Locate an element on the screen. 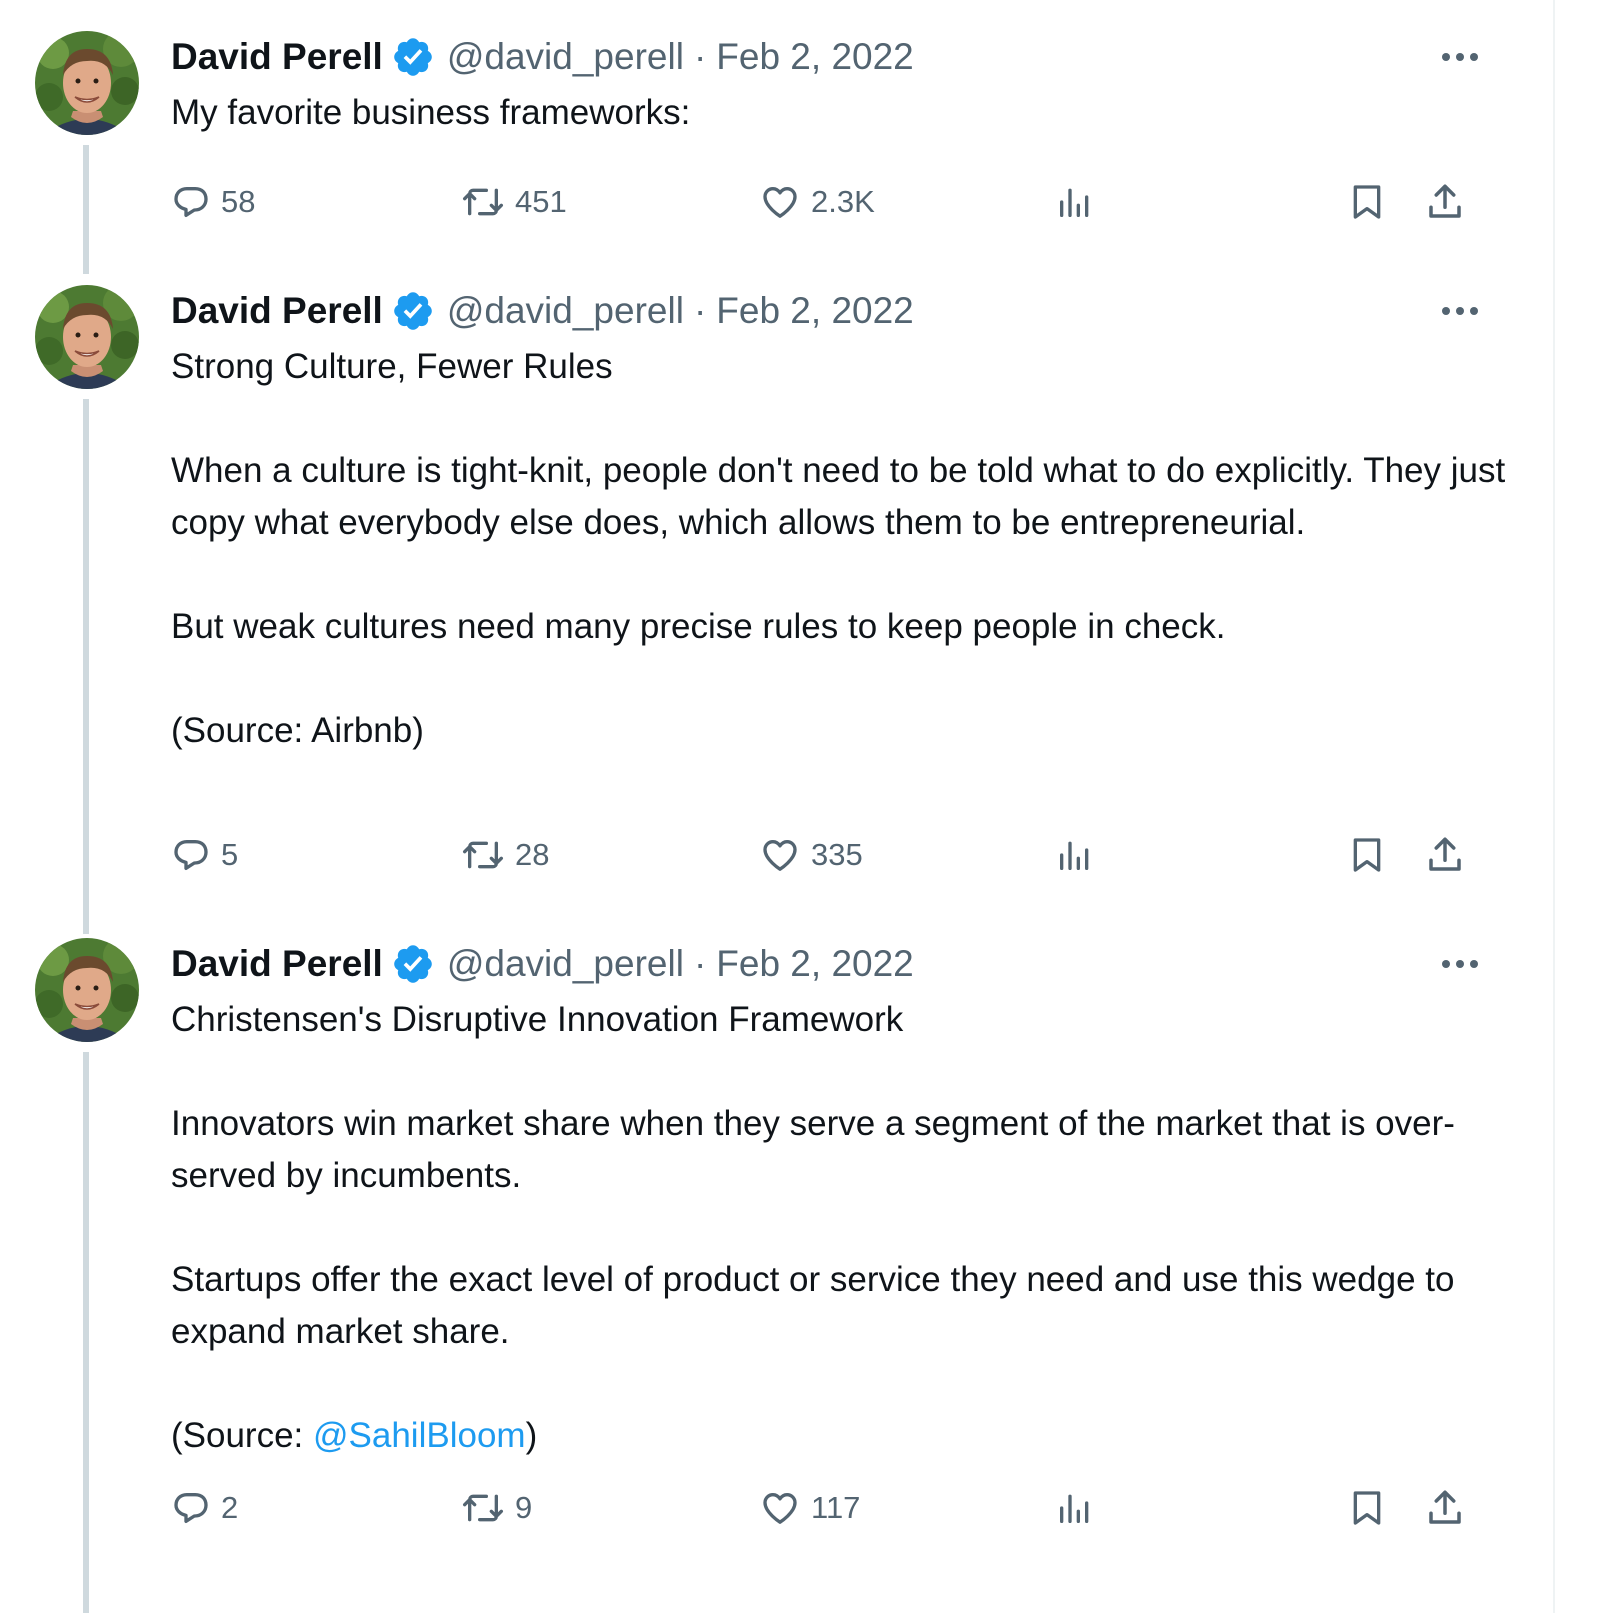 The width and height of the screenshot is (1600, 1613). tweet-actions: 58 451 2.3K is located at coordinates (843, 202).